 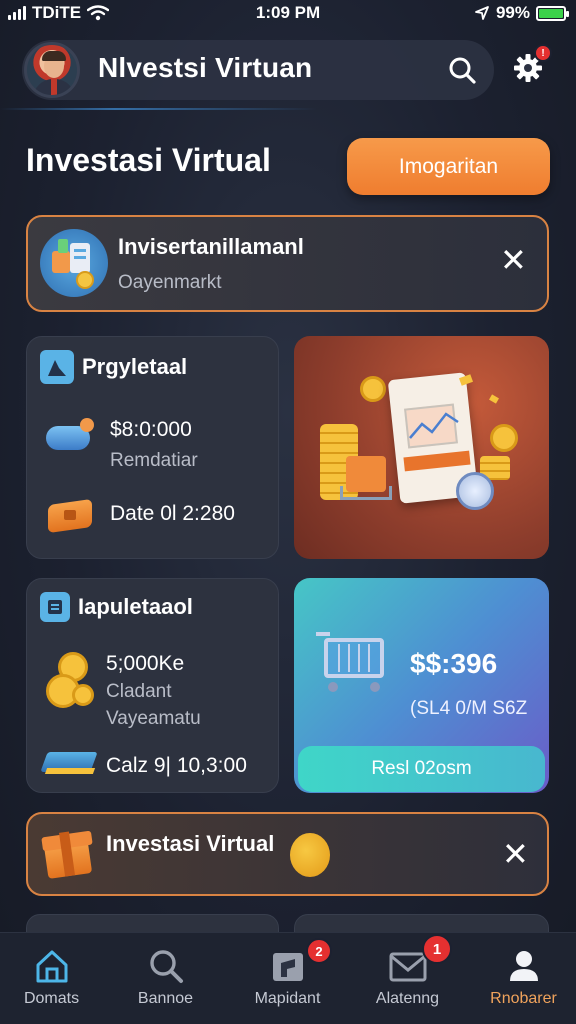 What do you see at coordinates (71, 514) in the screenshot?
I see `wallet-icon` at bounding box center [71, 514].